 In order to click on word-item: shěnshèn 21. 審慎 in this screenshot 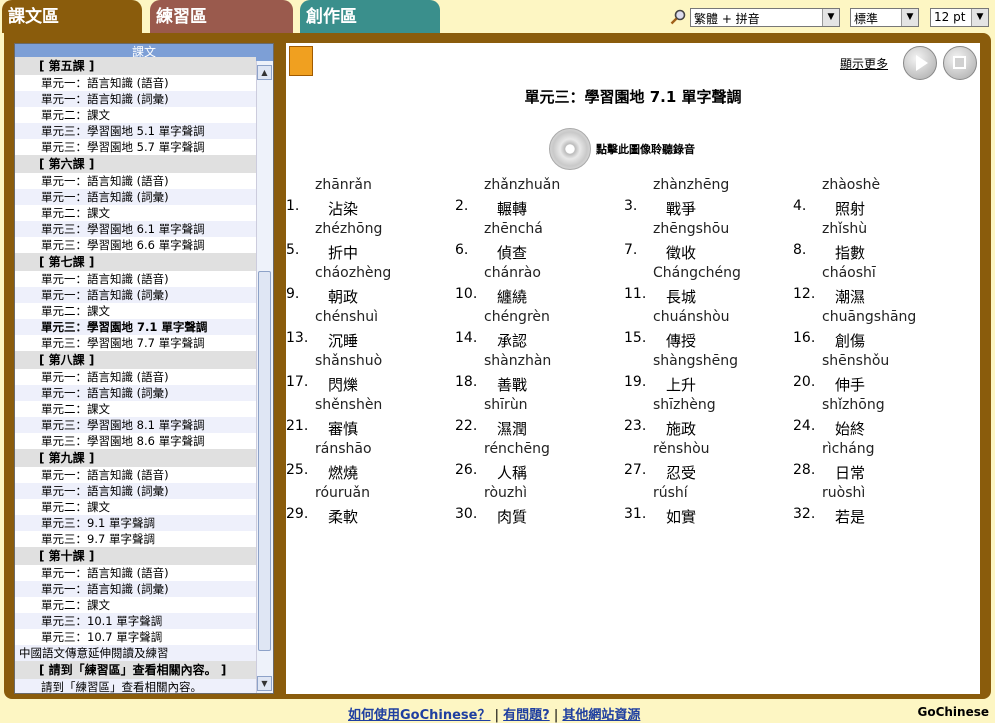, I will do `click(371, 419)`.